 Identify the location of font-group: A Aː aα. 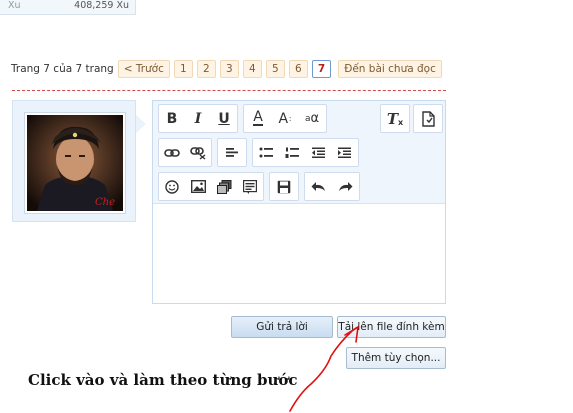
(285, 118).